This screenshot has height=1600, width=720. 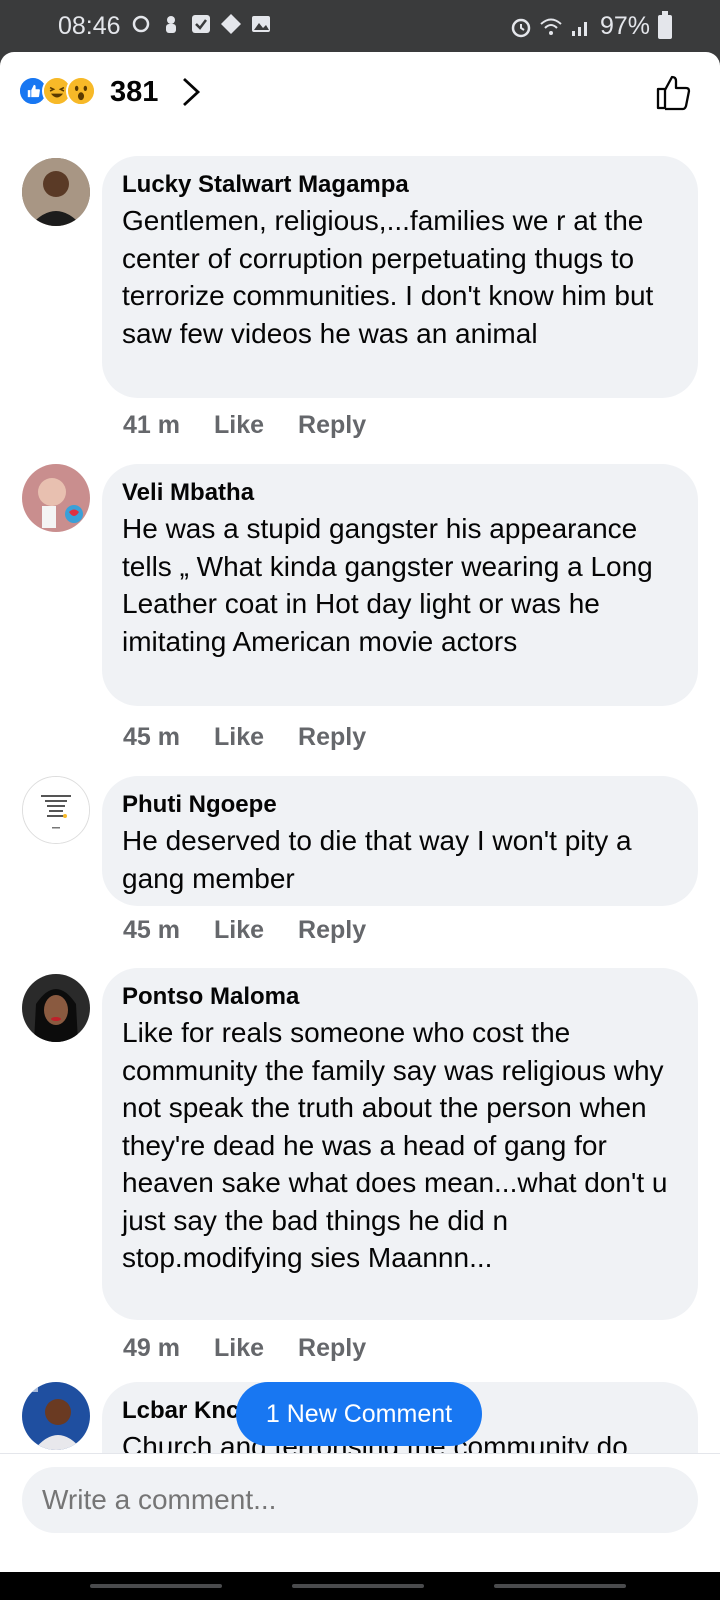 I want to click on comment-author: Phuti Ngoepe, so click(x=400, y=805).